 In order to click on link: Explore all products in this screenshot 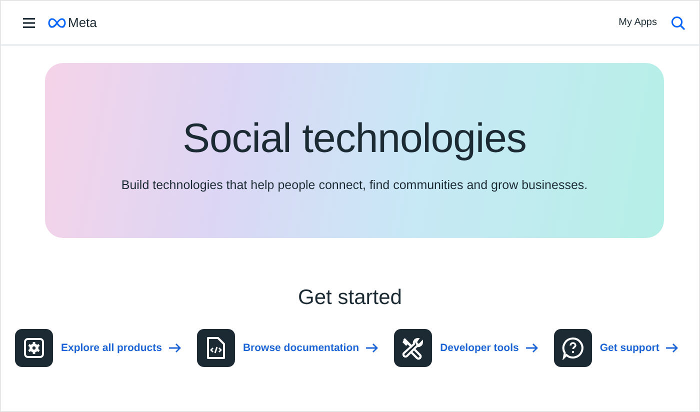, I will do `click(111, 348)`.